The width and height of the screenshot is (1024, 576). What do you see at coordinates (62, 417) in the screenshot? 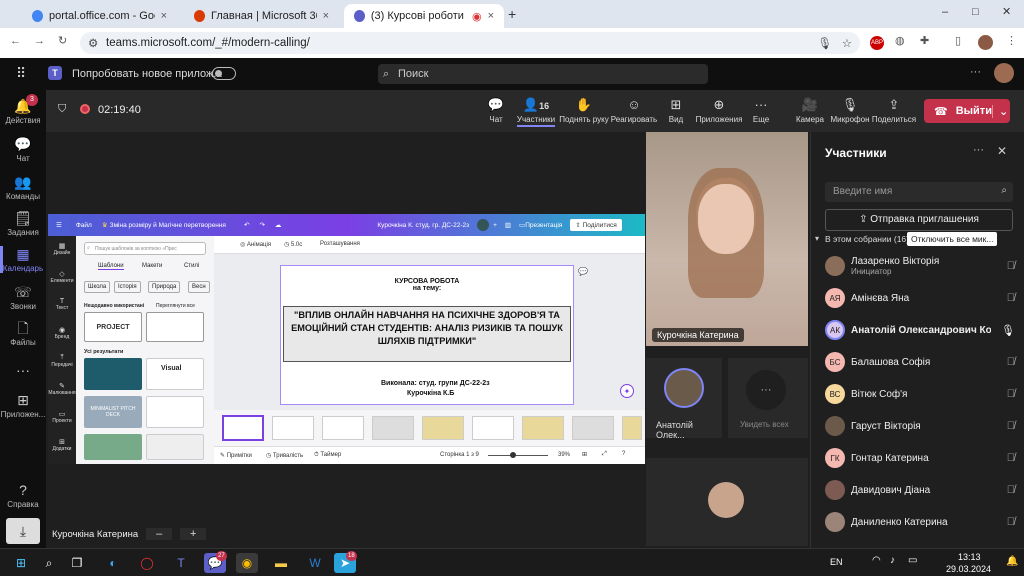
I see `sidebar-projects: ▭ Проекти` at bounding box center [62, 417].